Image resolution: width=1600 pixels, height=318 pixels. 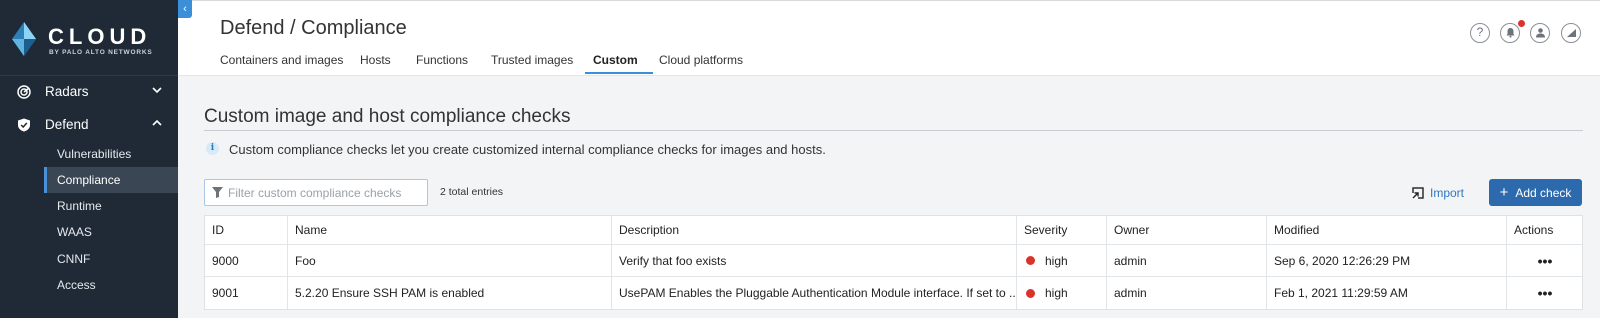 What do you see at coordinates (212, 148) in the screenshot?
I see `info-icon: i` at bounding box center [212, 148].